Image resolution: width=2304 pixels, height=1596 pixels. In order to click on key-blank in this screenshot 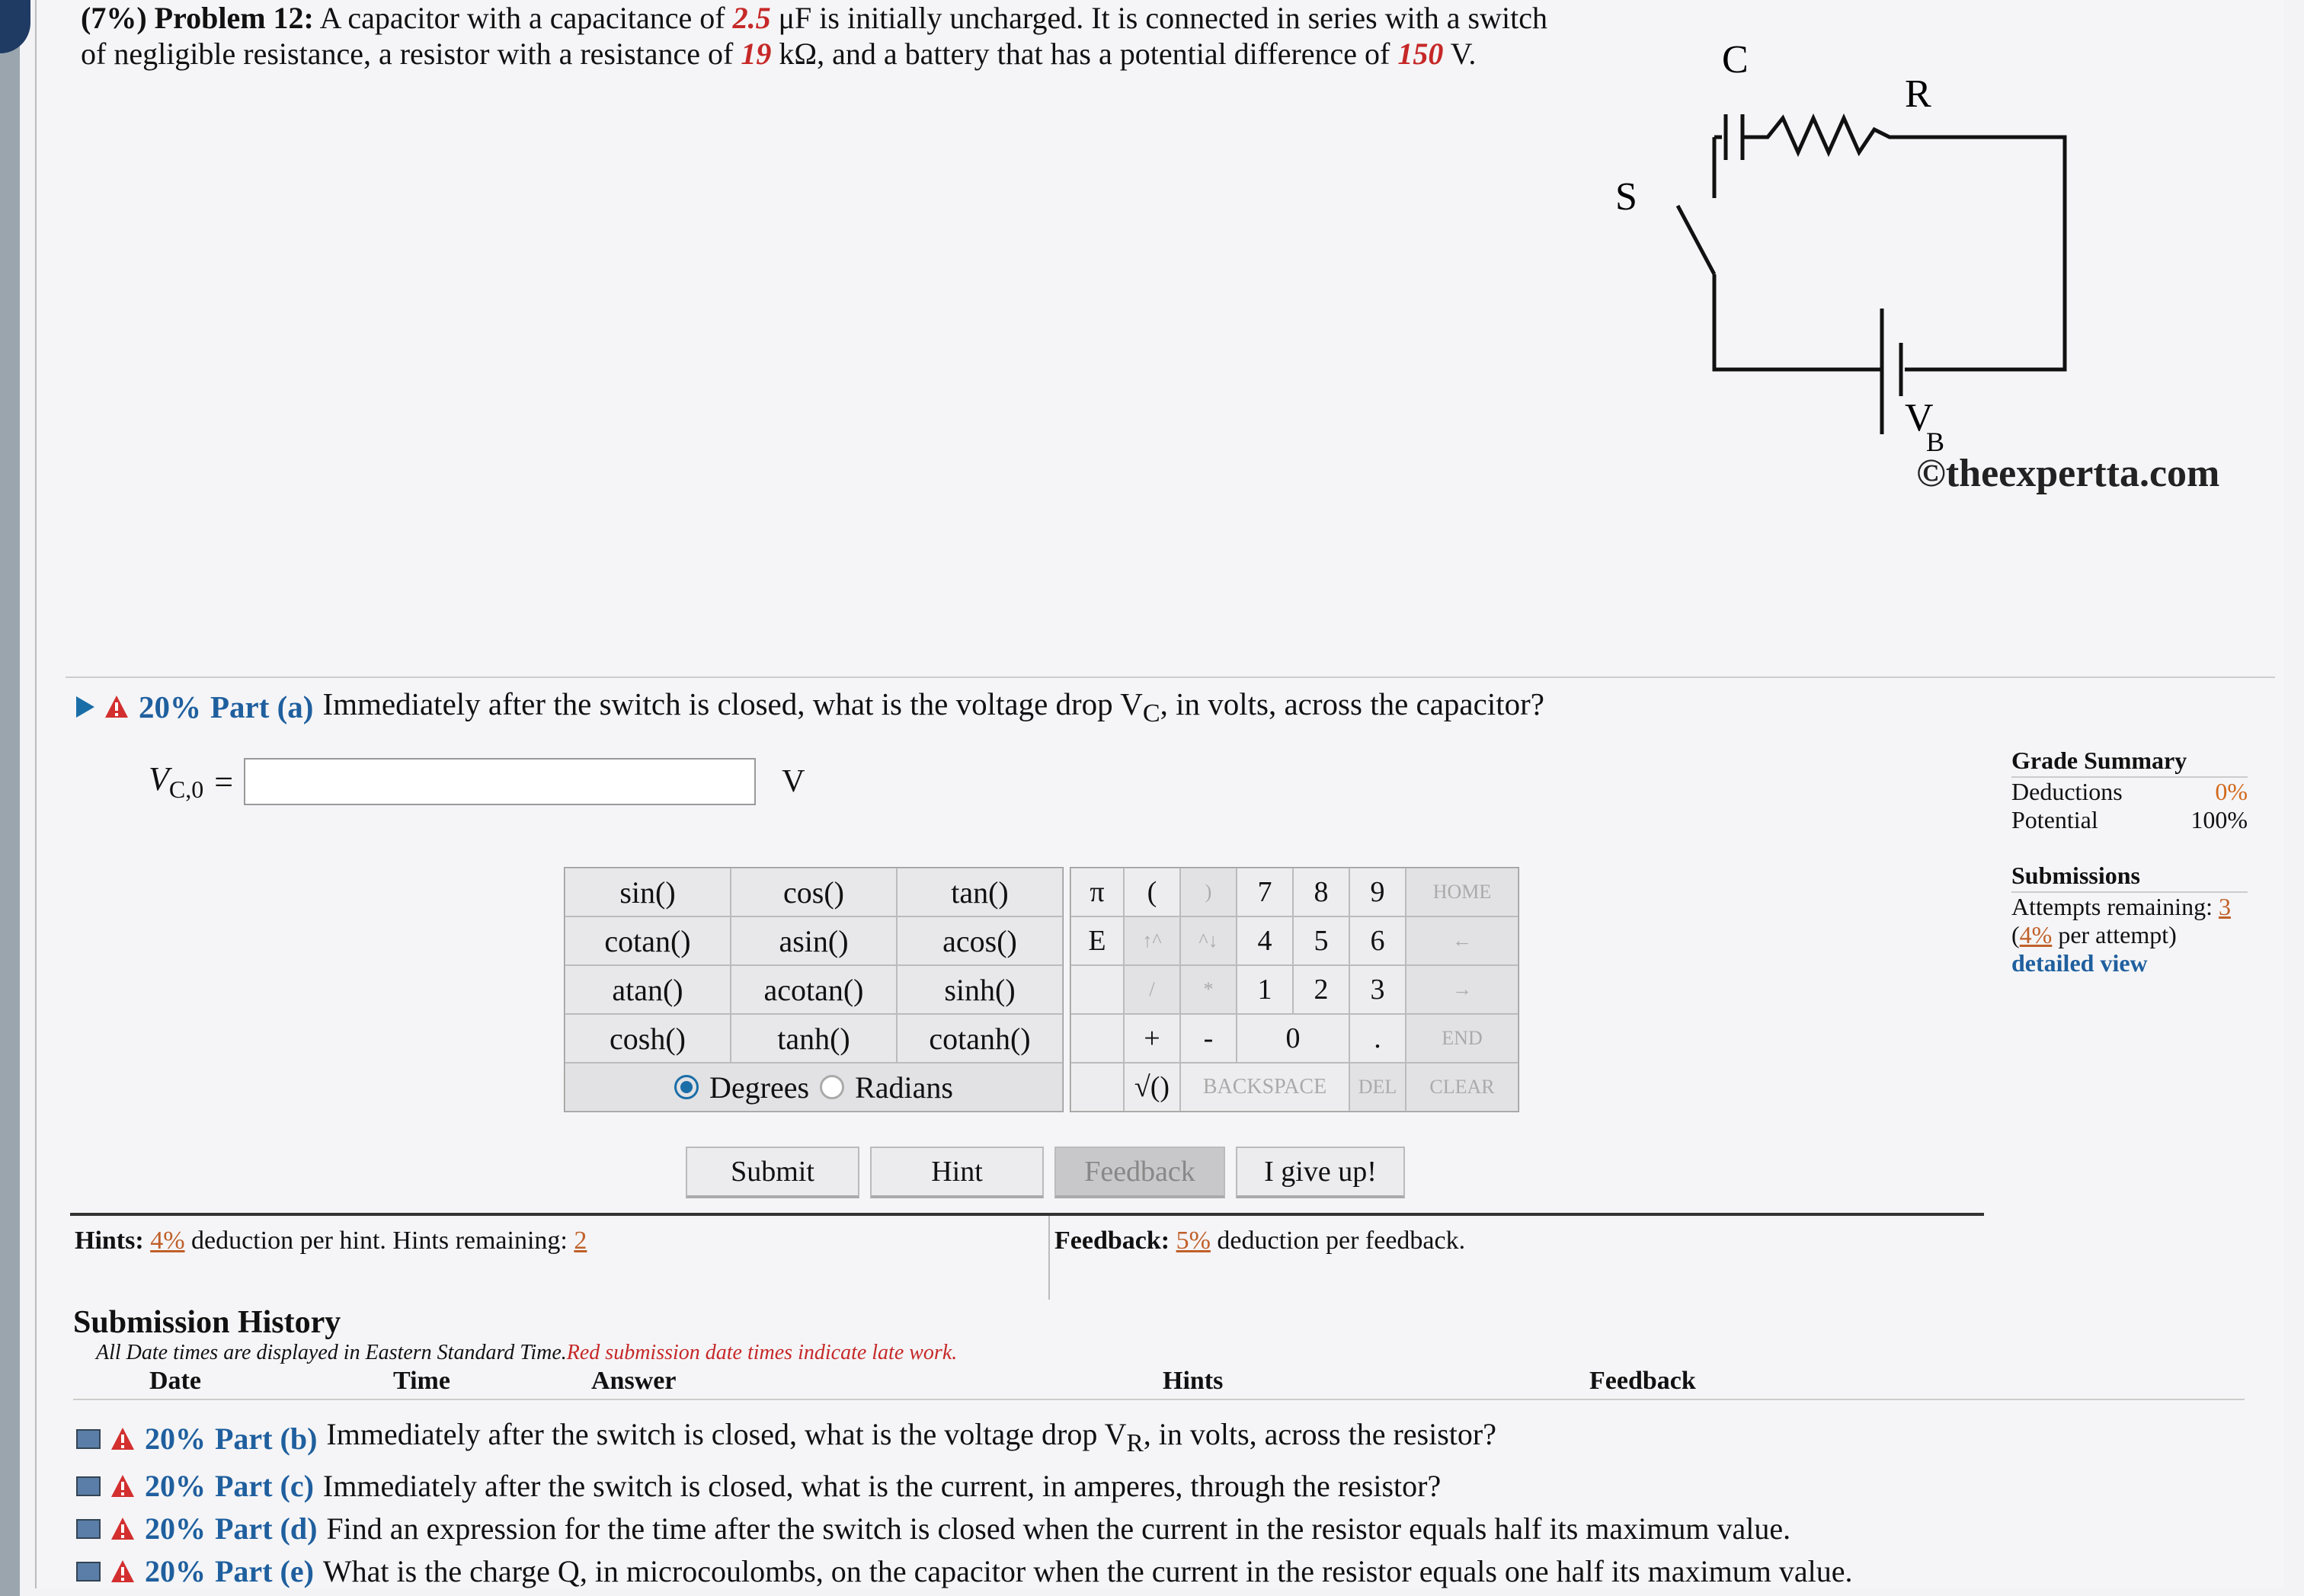, I will do `click(1097, 1087)`.